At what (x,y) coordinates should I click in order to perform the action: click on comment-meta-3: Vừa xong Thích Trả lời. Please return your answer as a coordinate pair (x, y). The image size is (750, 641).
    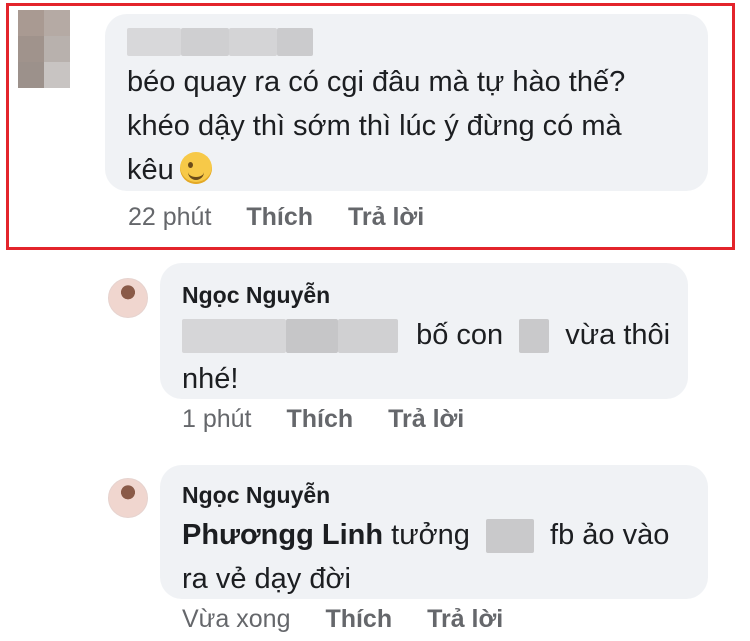
    Looking at the image, I should click on (356, 619).